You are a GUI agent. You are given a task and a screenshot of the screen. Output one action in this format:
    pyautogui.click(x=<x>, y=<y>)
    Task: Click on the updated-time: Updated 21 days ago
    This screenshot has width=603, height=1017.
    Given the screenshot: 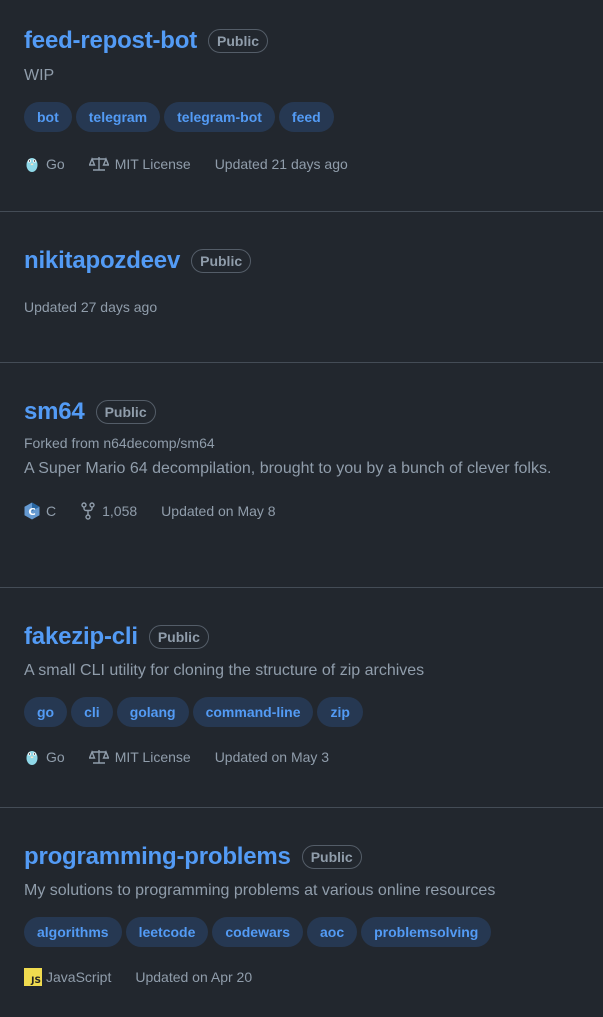 What is the action you would take?
    pyautogui.click(x=281, y=164)
    